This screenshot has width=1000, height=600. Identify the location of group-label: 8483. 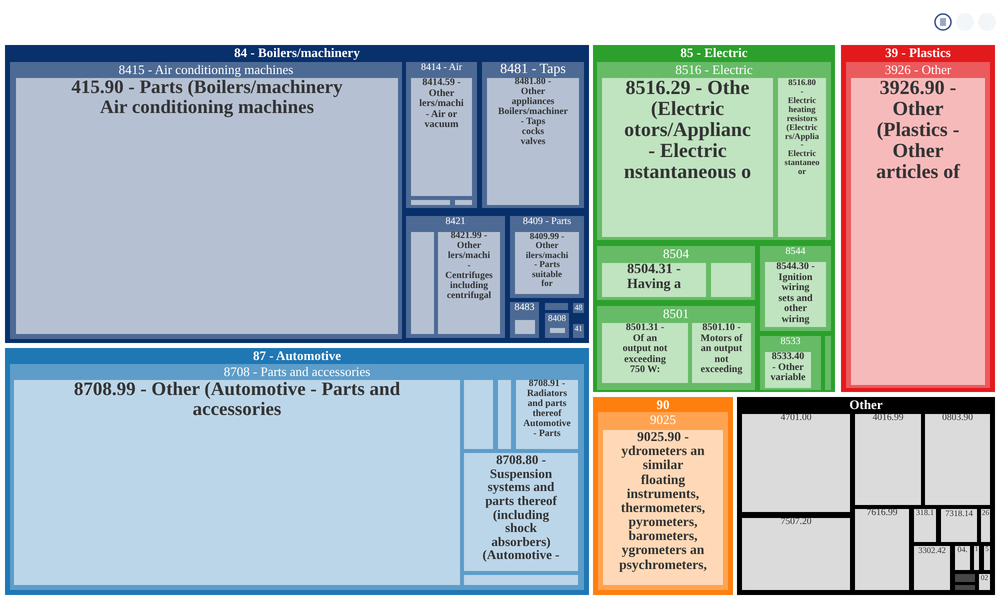
(524, 308).